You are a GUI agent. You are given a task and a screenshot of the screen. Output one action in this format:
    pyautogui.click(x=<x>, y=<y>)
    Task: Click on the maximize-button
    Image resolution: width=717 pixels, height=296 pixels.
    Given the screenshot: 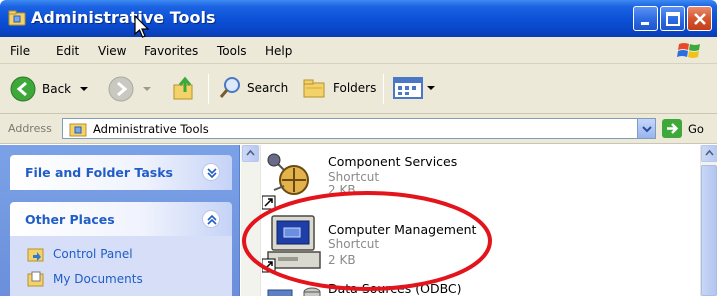 What is the action you would take?
    pyautogui.click(x=672, y=18)
    